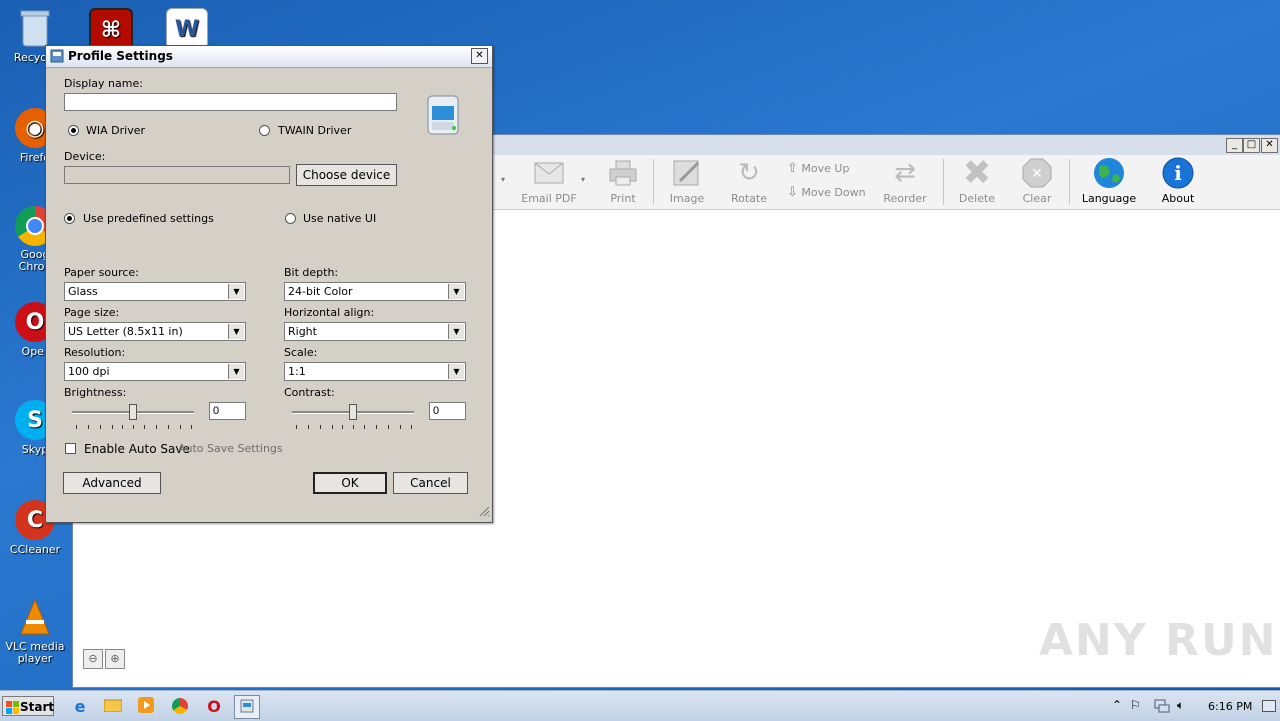 This screenshot has height=721, width=1280. What do you see at coordinates (1180, 705) in the screenshot?
I see `speaker-icon: 🔈︎` at bounding box center [1180, 705].